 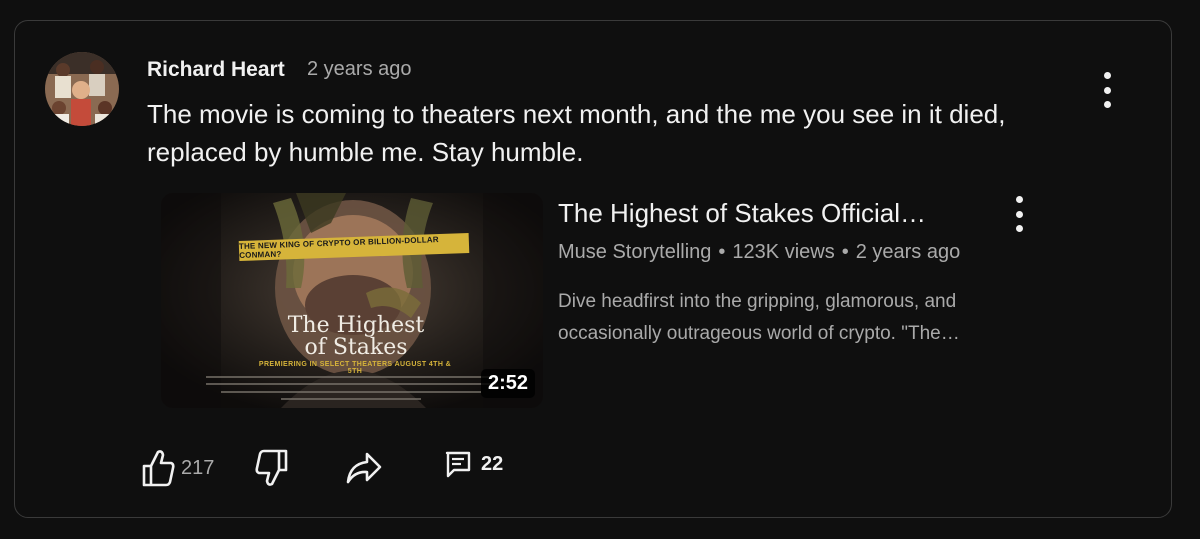 I want to click on thumbs-down-icon, so click(x=271, y=467).